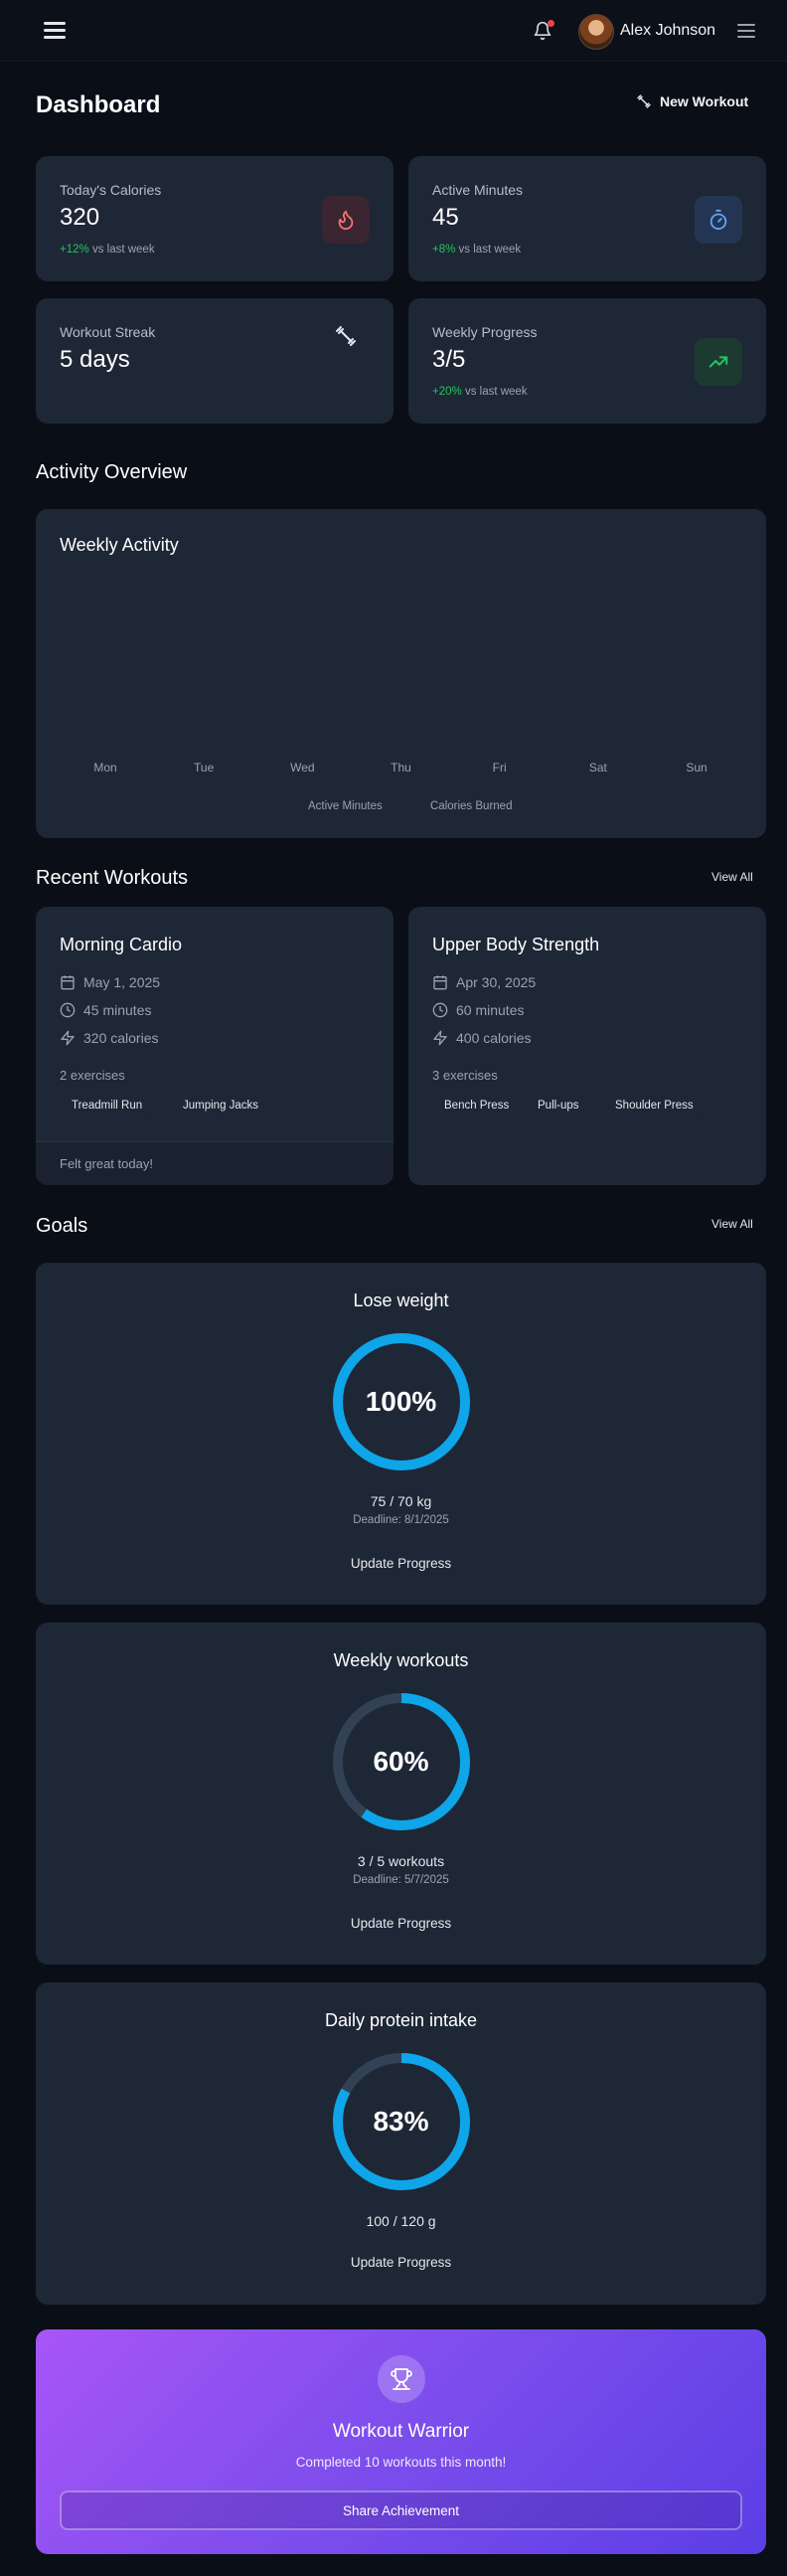 The image size is (787, 2576). I want to click on goal-title: Weekly workouts, so click(401, 1660).